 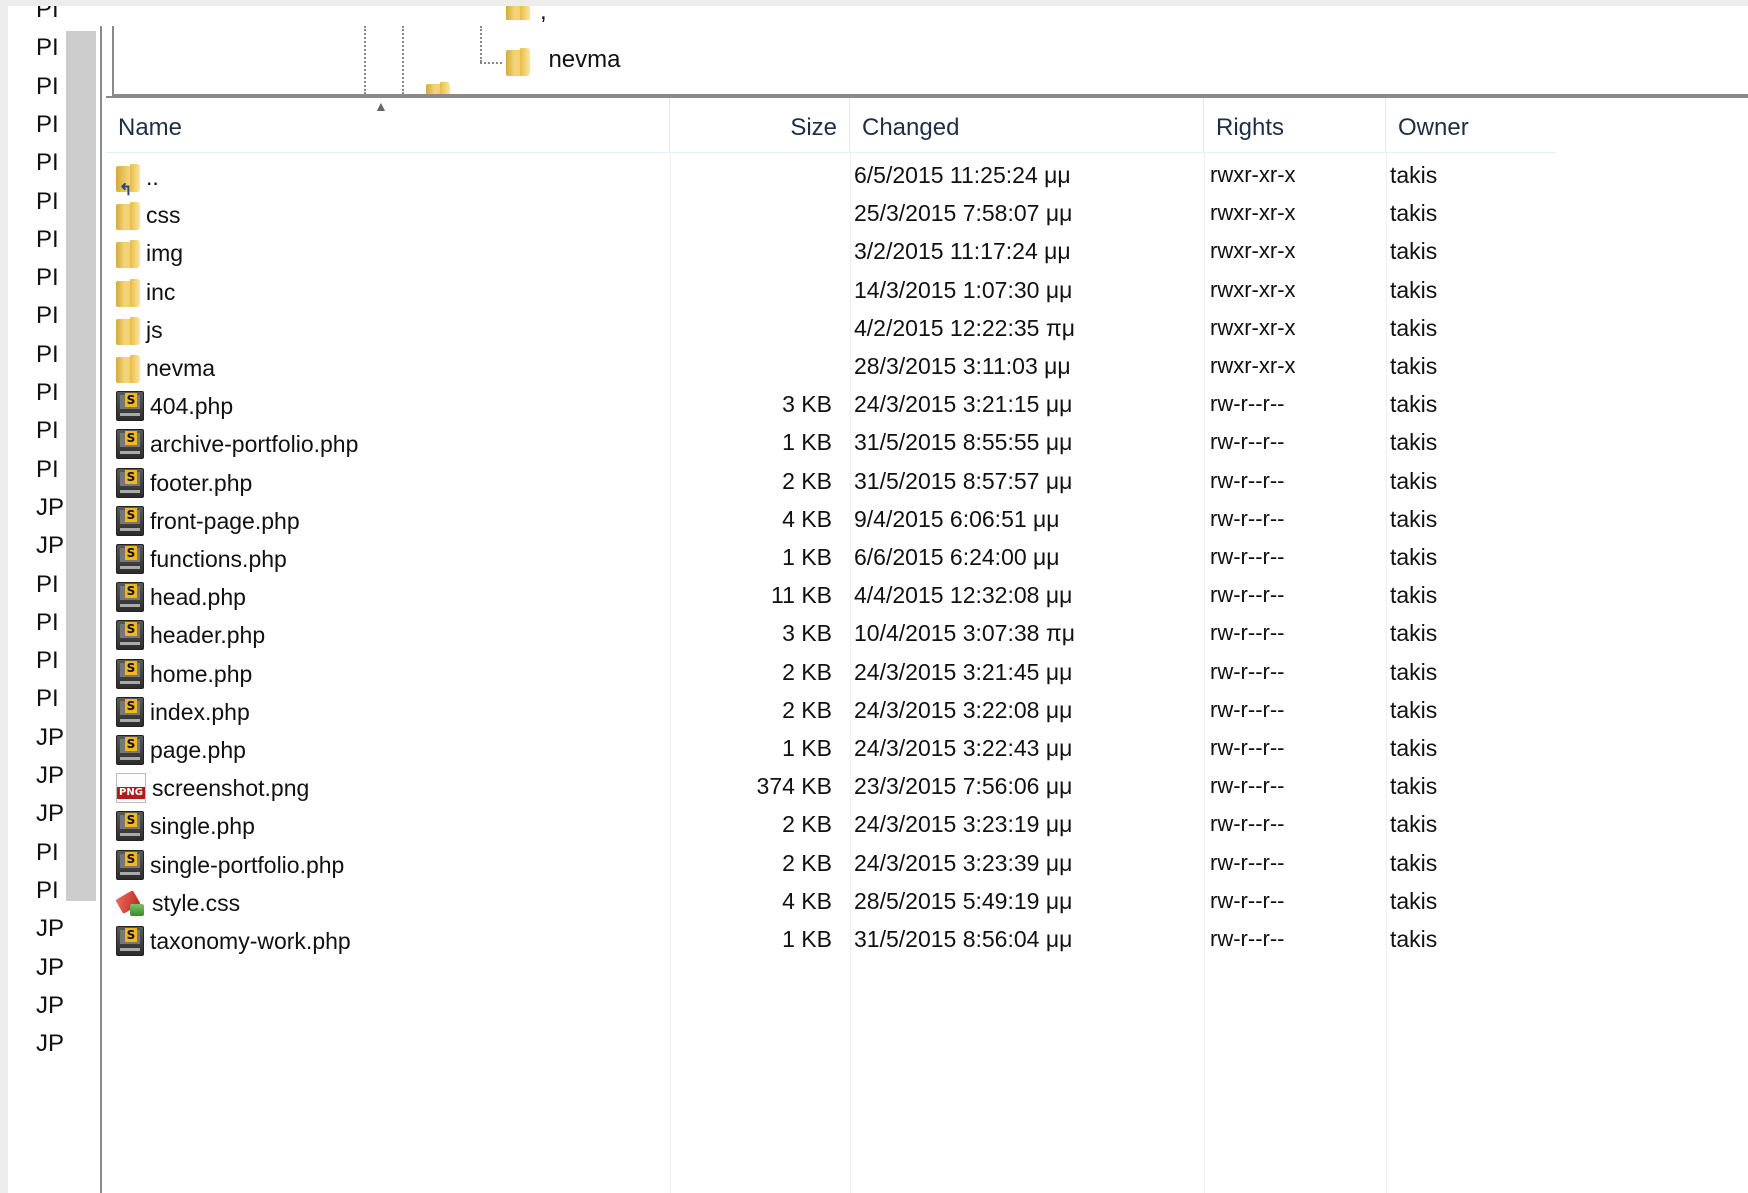 I want to click on file-name-cell: PNG screenshot.png, so click(x=386, y=786).